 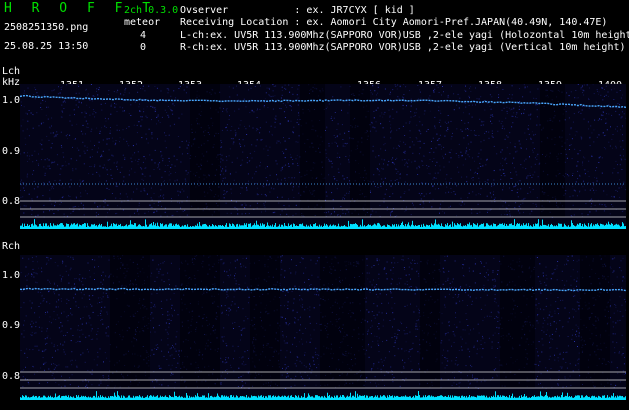 What do you see at coordinates (142, 22) in the screenshot?
I see `meteor-label: meteor` at bounding box center [142, 22].